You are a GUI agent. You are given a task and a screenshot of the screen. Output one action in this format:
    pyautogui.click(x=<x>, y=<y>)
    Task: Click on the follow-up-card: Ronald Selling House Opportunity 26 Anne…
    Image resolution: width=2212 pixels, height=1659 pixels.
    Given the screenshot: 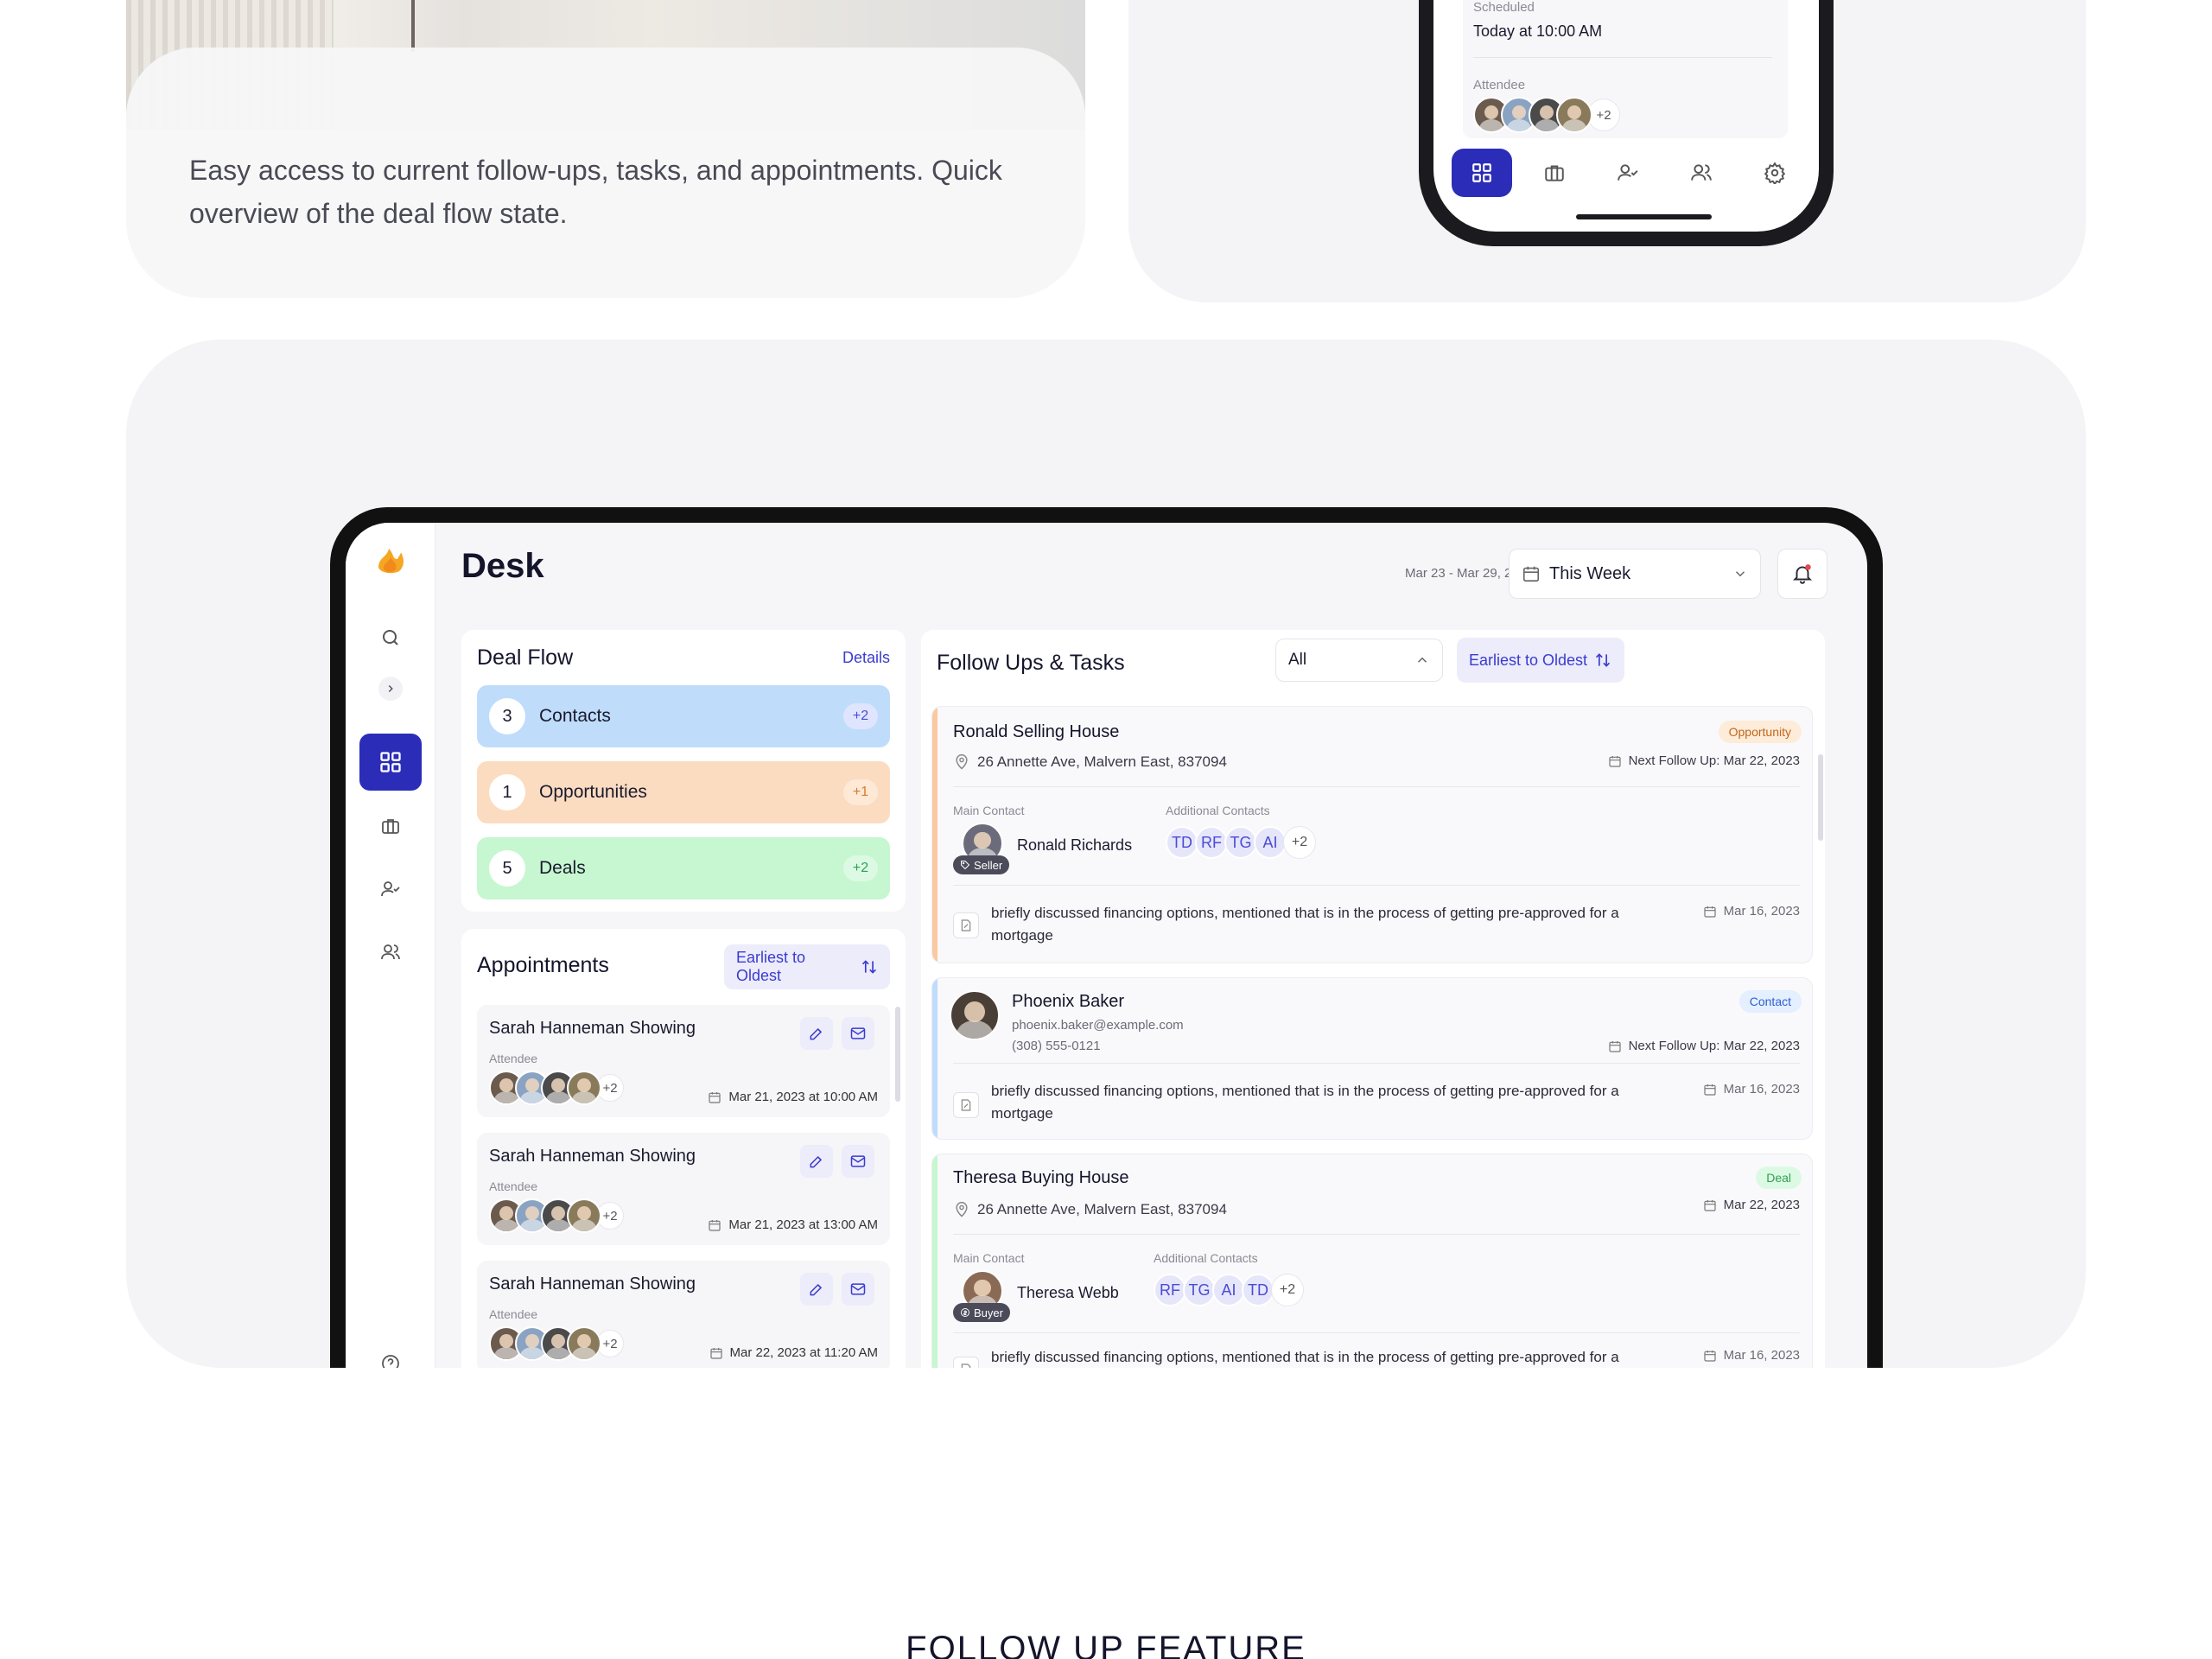 What is the action you would take?
    pyautogui.click(x=1372, y=834)
    